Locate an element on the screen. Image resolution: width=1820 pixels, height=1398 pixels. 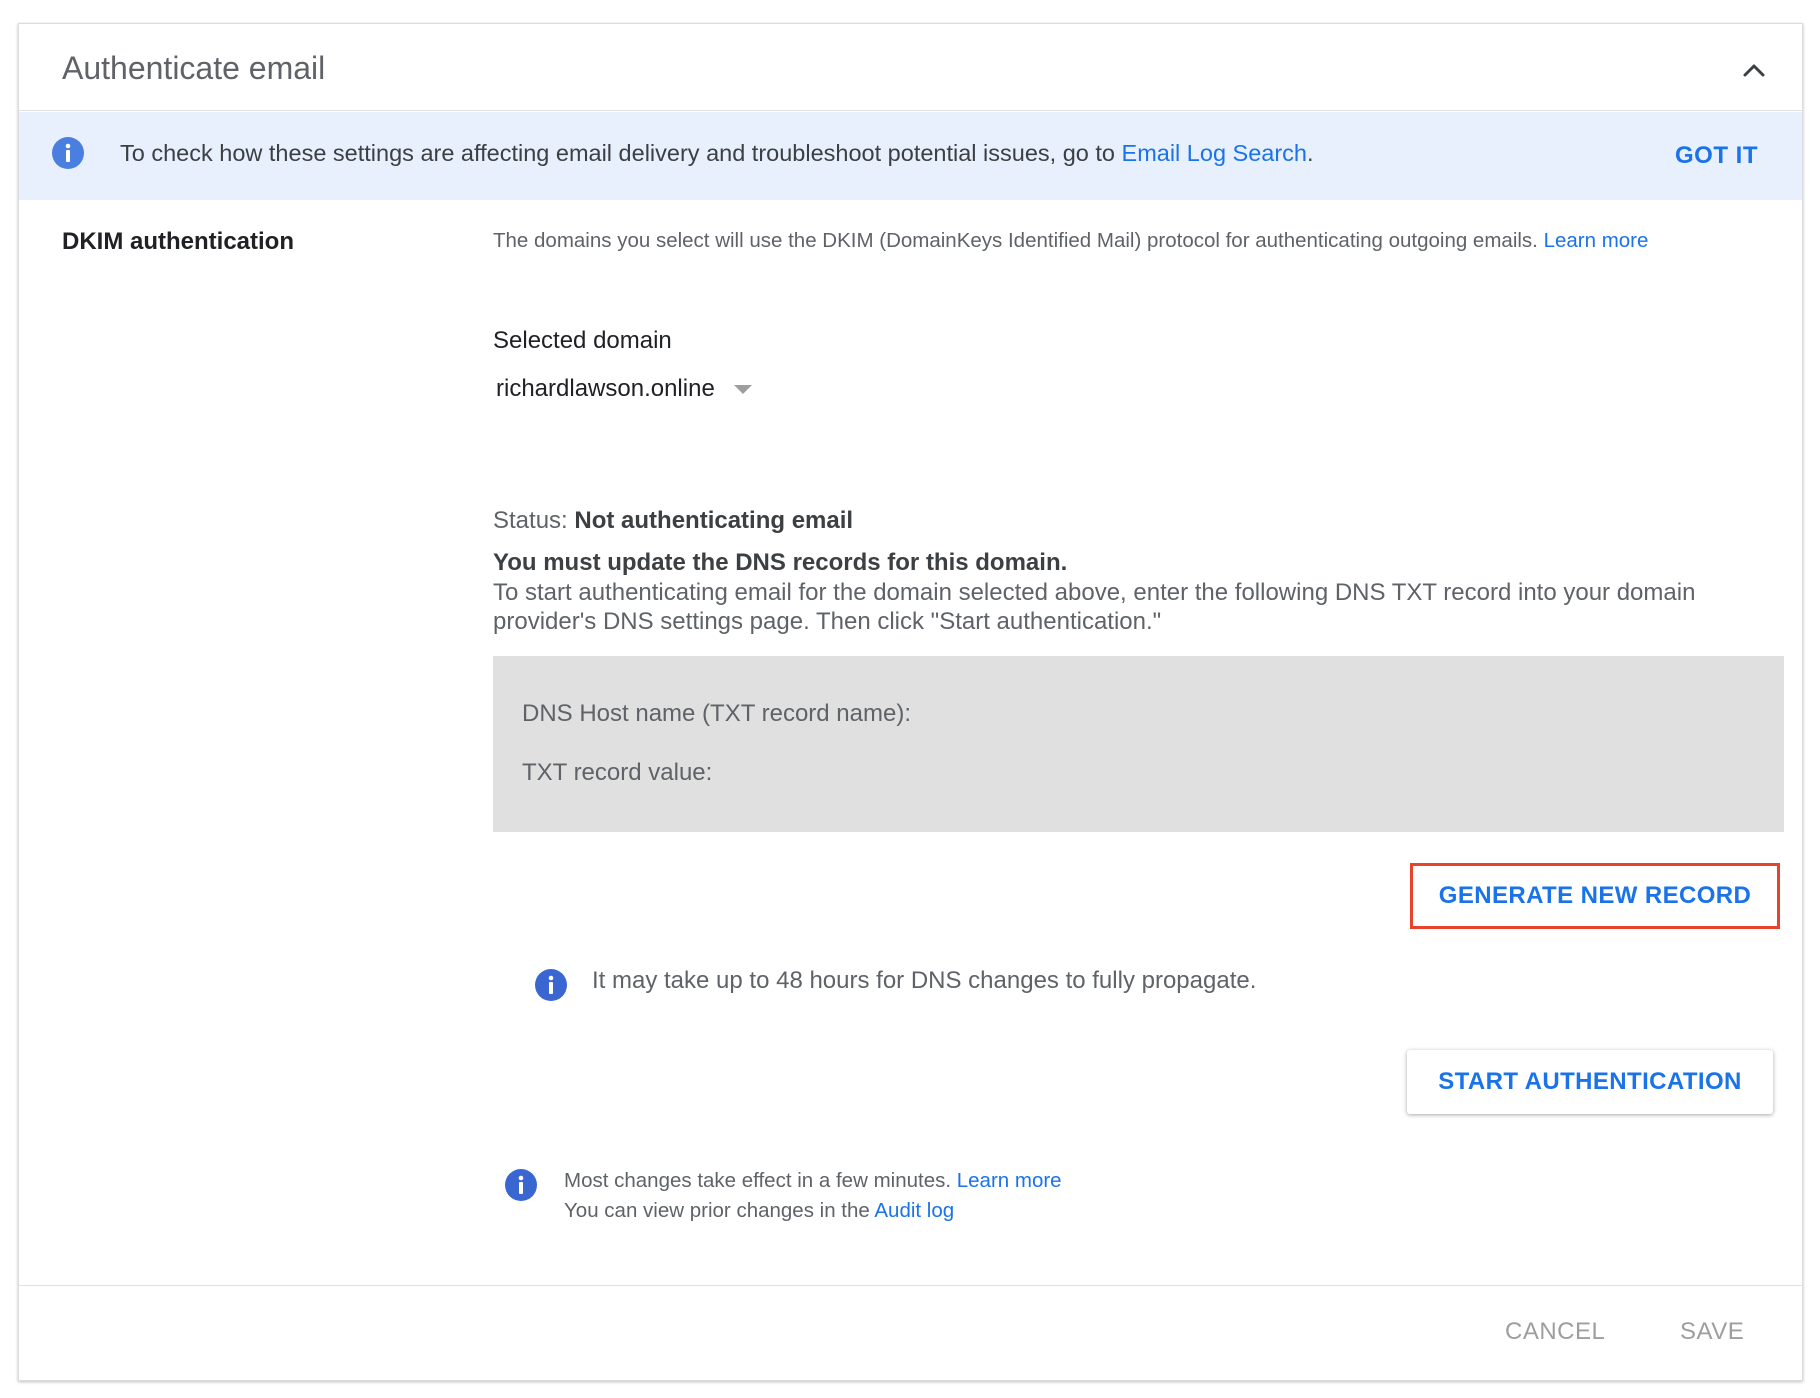
txt-record-value-label: TXT record value: is located at coordinates (617, 772).